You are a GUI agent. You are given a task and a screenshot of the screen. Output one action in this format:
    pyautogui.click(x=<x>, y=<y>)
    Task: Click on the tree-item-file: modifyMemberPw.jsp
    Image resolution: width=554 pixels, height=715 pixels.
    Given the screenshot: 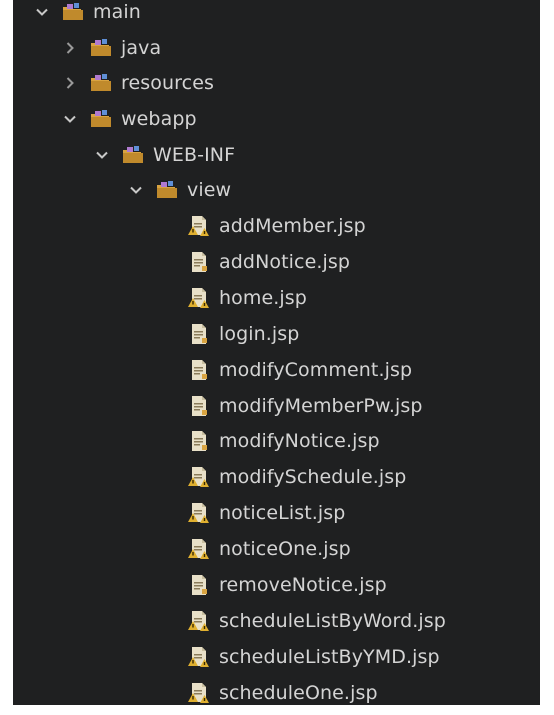 What is the action you would take?
    pyautogui.click(x=305, y=406)
    